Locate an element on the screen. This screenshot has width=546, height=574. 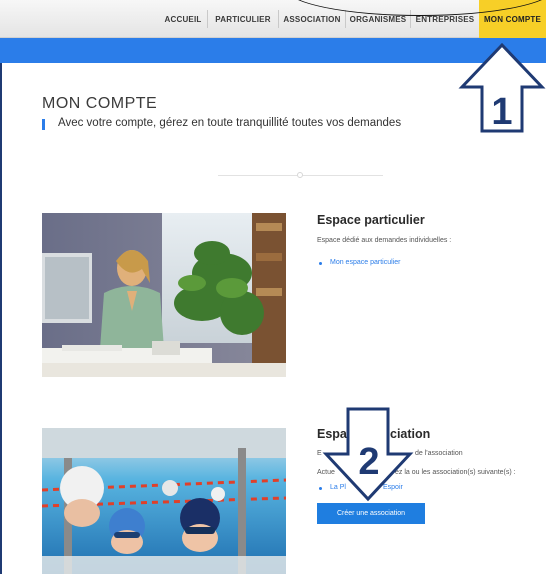
espace-association-title-start: Espa is located at coordinates (332, 434).